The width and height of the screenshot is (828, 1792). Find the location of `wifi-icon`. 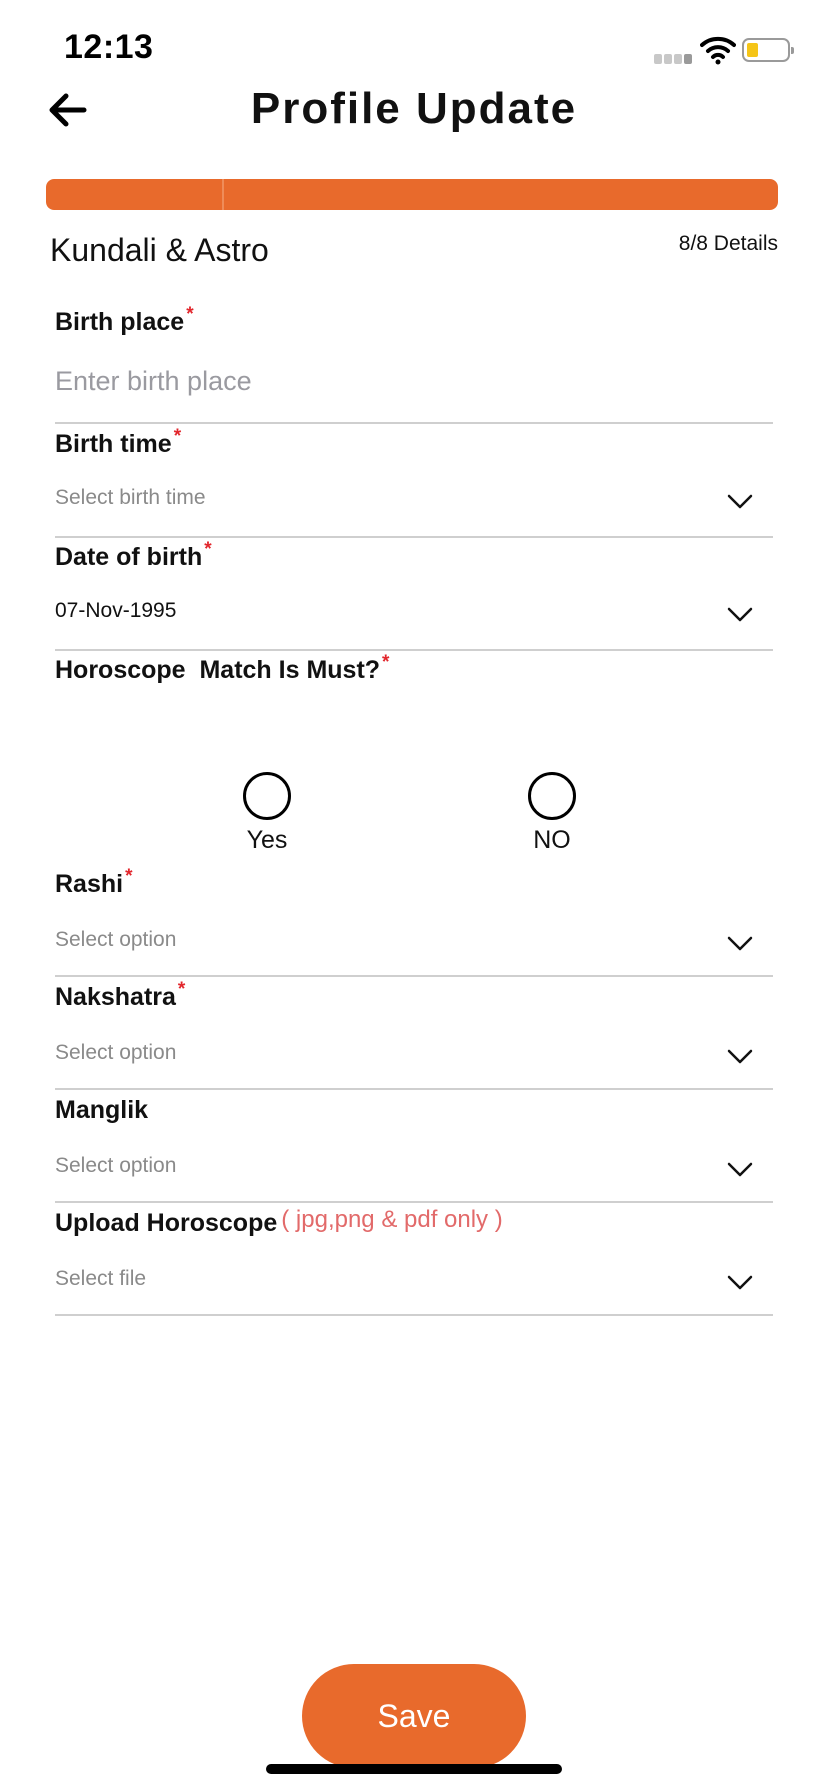

wifi-icon is located at coordinates (718, 50).